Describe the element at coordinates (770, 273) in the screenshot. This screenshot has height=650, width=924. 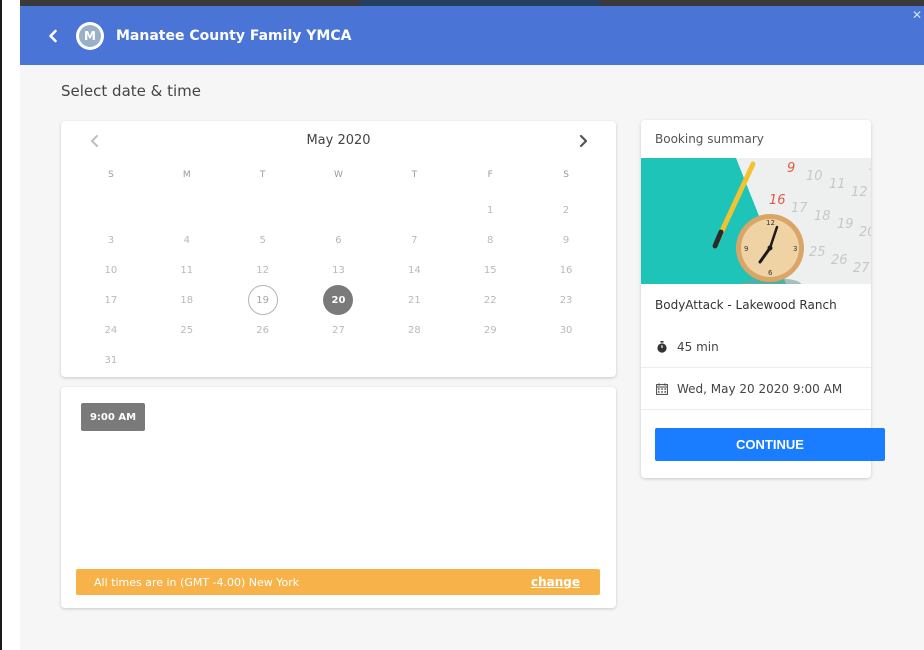
I see `svg-text: 6` at that location.